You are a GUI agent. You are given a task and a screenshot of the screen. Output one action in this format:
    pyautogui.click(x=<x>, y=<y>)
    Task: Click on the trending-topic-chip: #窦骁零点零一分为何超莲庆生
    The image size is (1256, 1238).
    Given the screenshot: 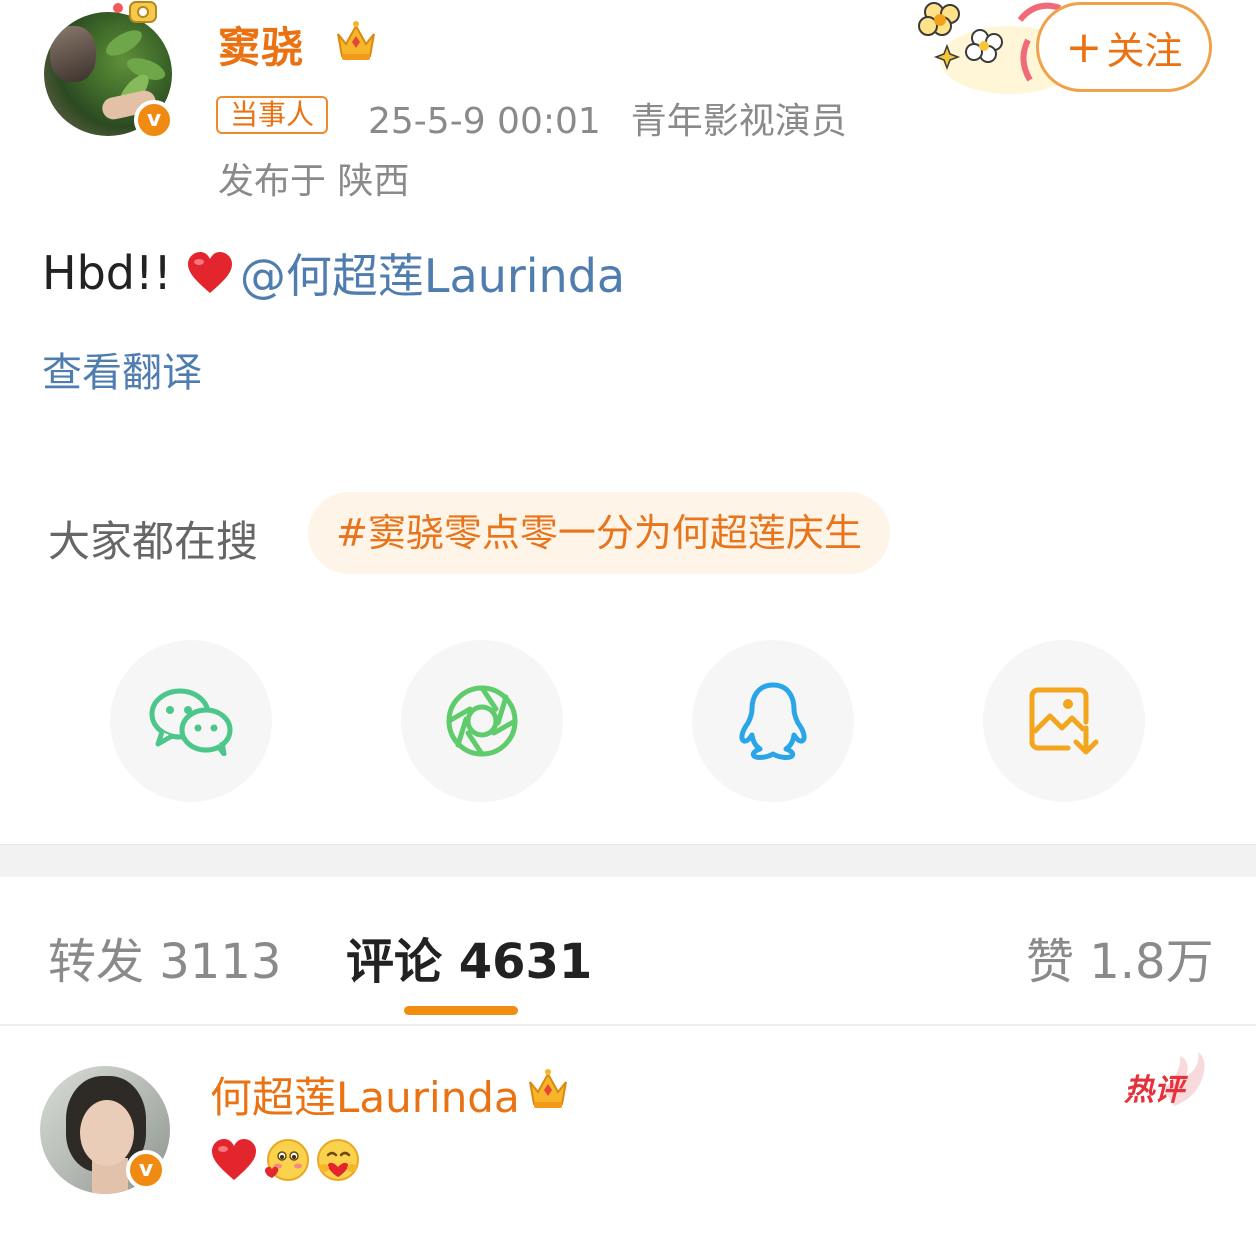 What is the action you would take?
    pyautogui.click(x=599, y=533)
    